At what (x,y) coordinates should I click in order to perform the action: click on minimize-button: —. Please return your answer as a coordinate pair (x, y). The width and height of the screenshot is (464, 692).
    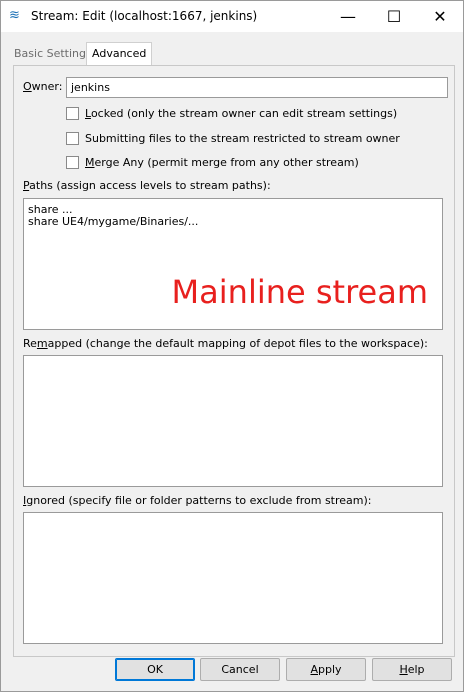
    Looking at the image, I should click on (348, 16).